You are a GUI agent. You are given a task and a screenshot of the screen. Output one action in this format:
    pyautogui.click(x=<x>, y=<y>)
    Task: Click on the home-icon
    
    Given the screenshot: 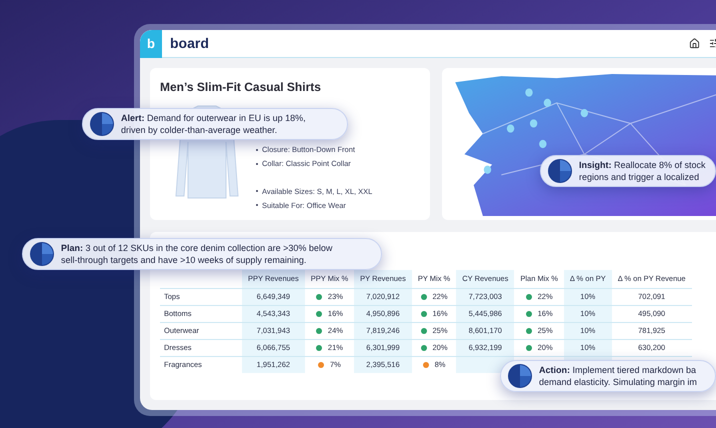 What is the action you would take?
    pyautogui.click(x=694, y=43)
    